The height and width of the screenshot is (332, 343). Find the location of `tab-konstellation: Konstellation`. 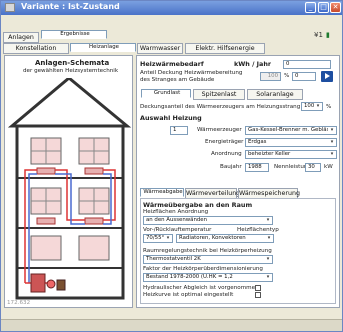

tab-konstellation: Konstellation is located at coordinates (36, 48).